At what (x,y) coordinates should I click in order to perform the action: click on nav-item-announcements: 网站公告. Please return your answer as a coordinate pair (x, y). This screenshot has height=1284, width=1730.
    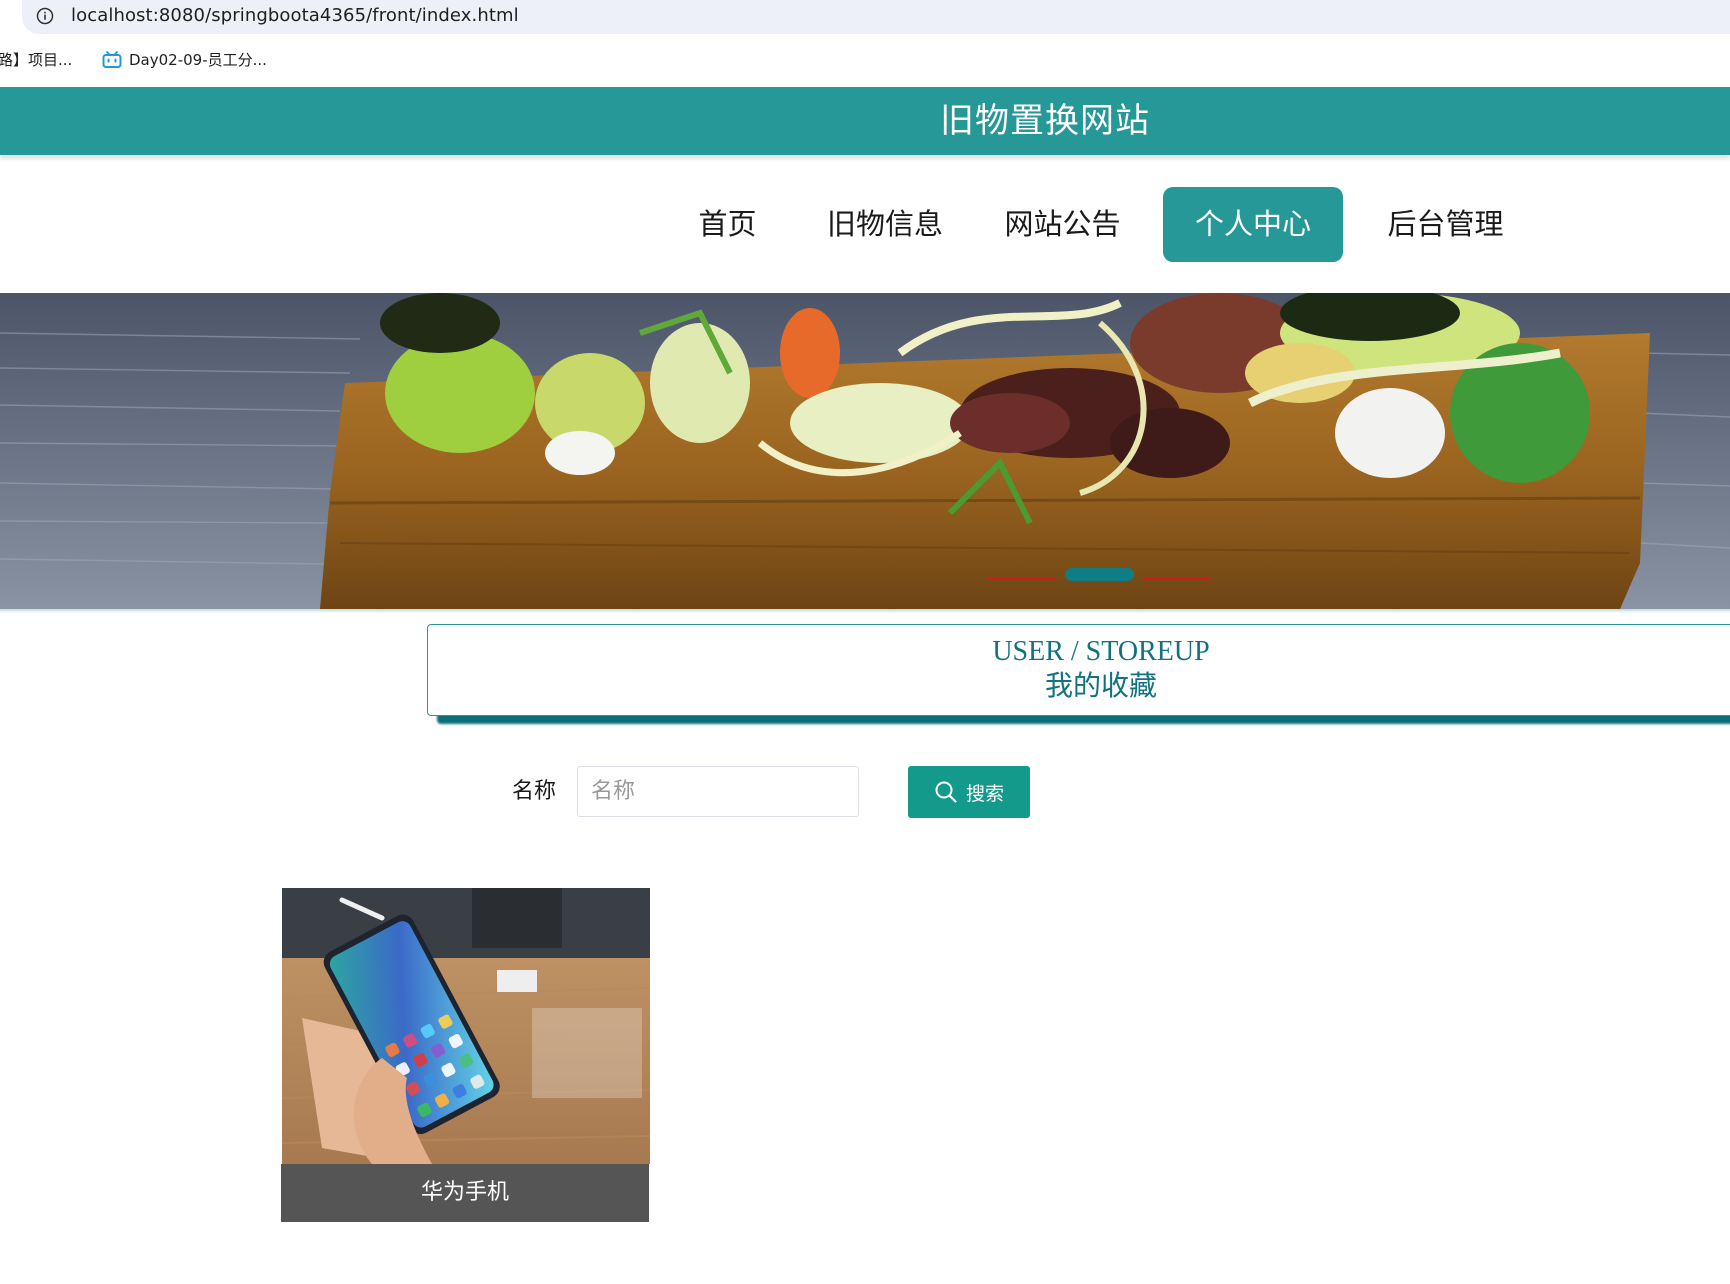
    Looking at the image, I should click on (1062, 224).